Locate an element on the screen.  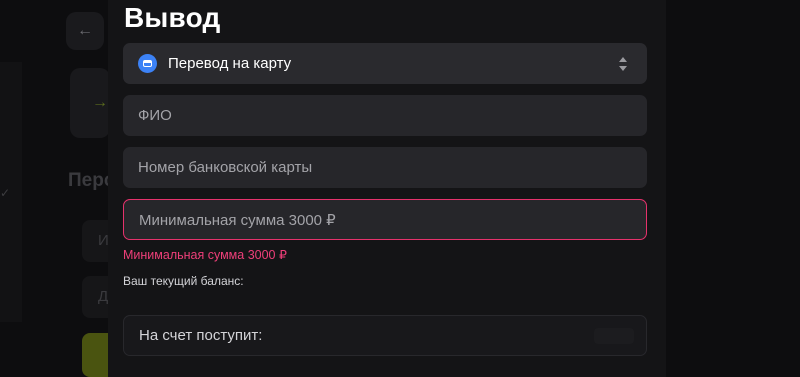
arrow-left-icon: ← is located at coordinates (85, 30).